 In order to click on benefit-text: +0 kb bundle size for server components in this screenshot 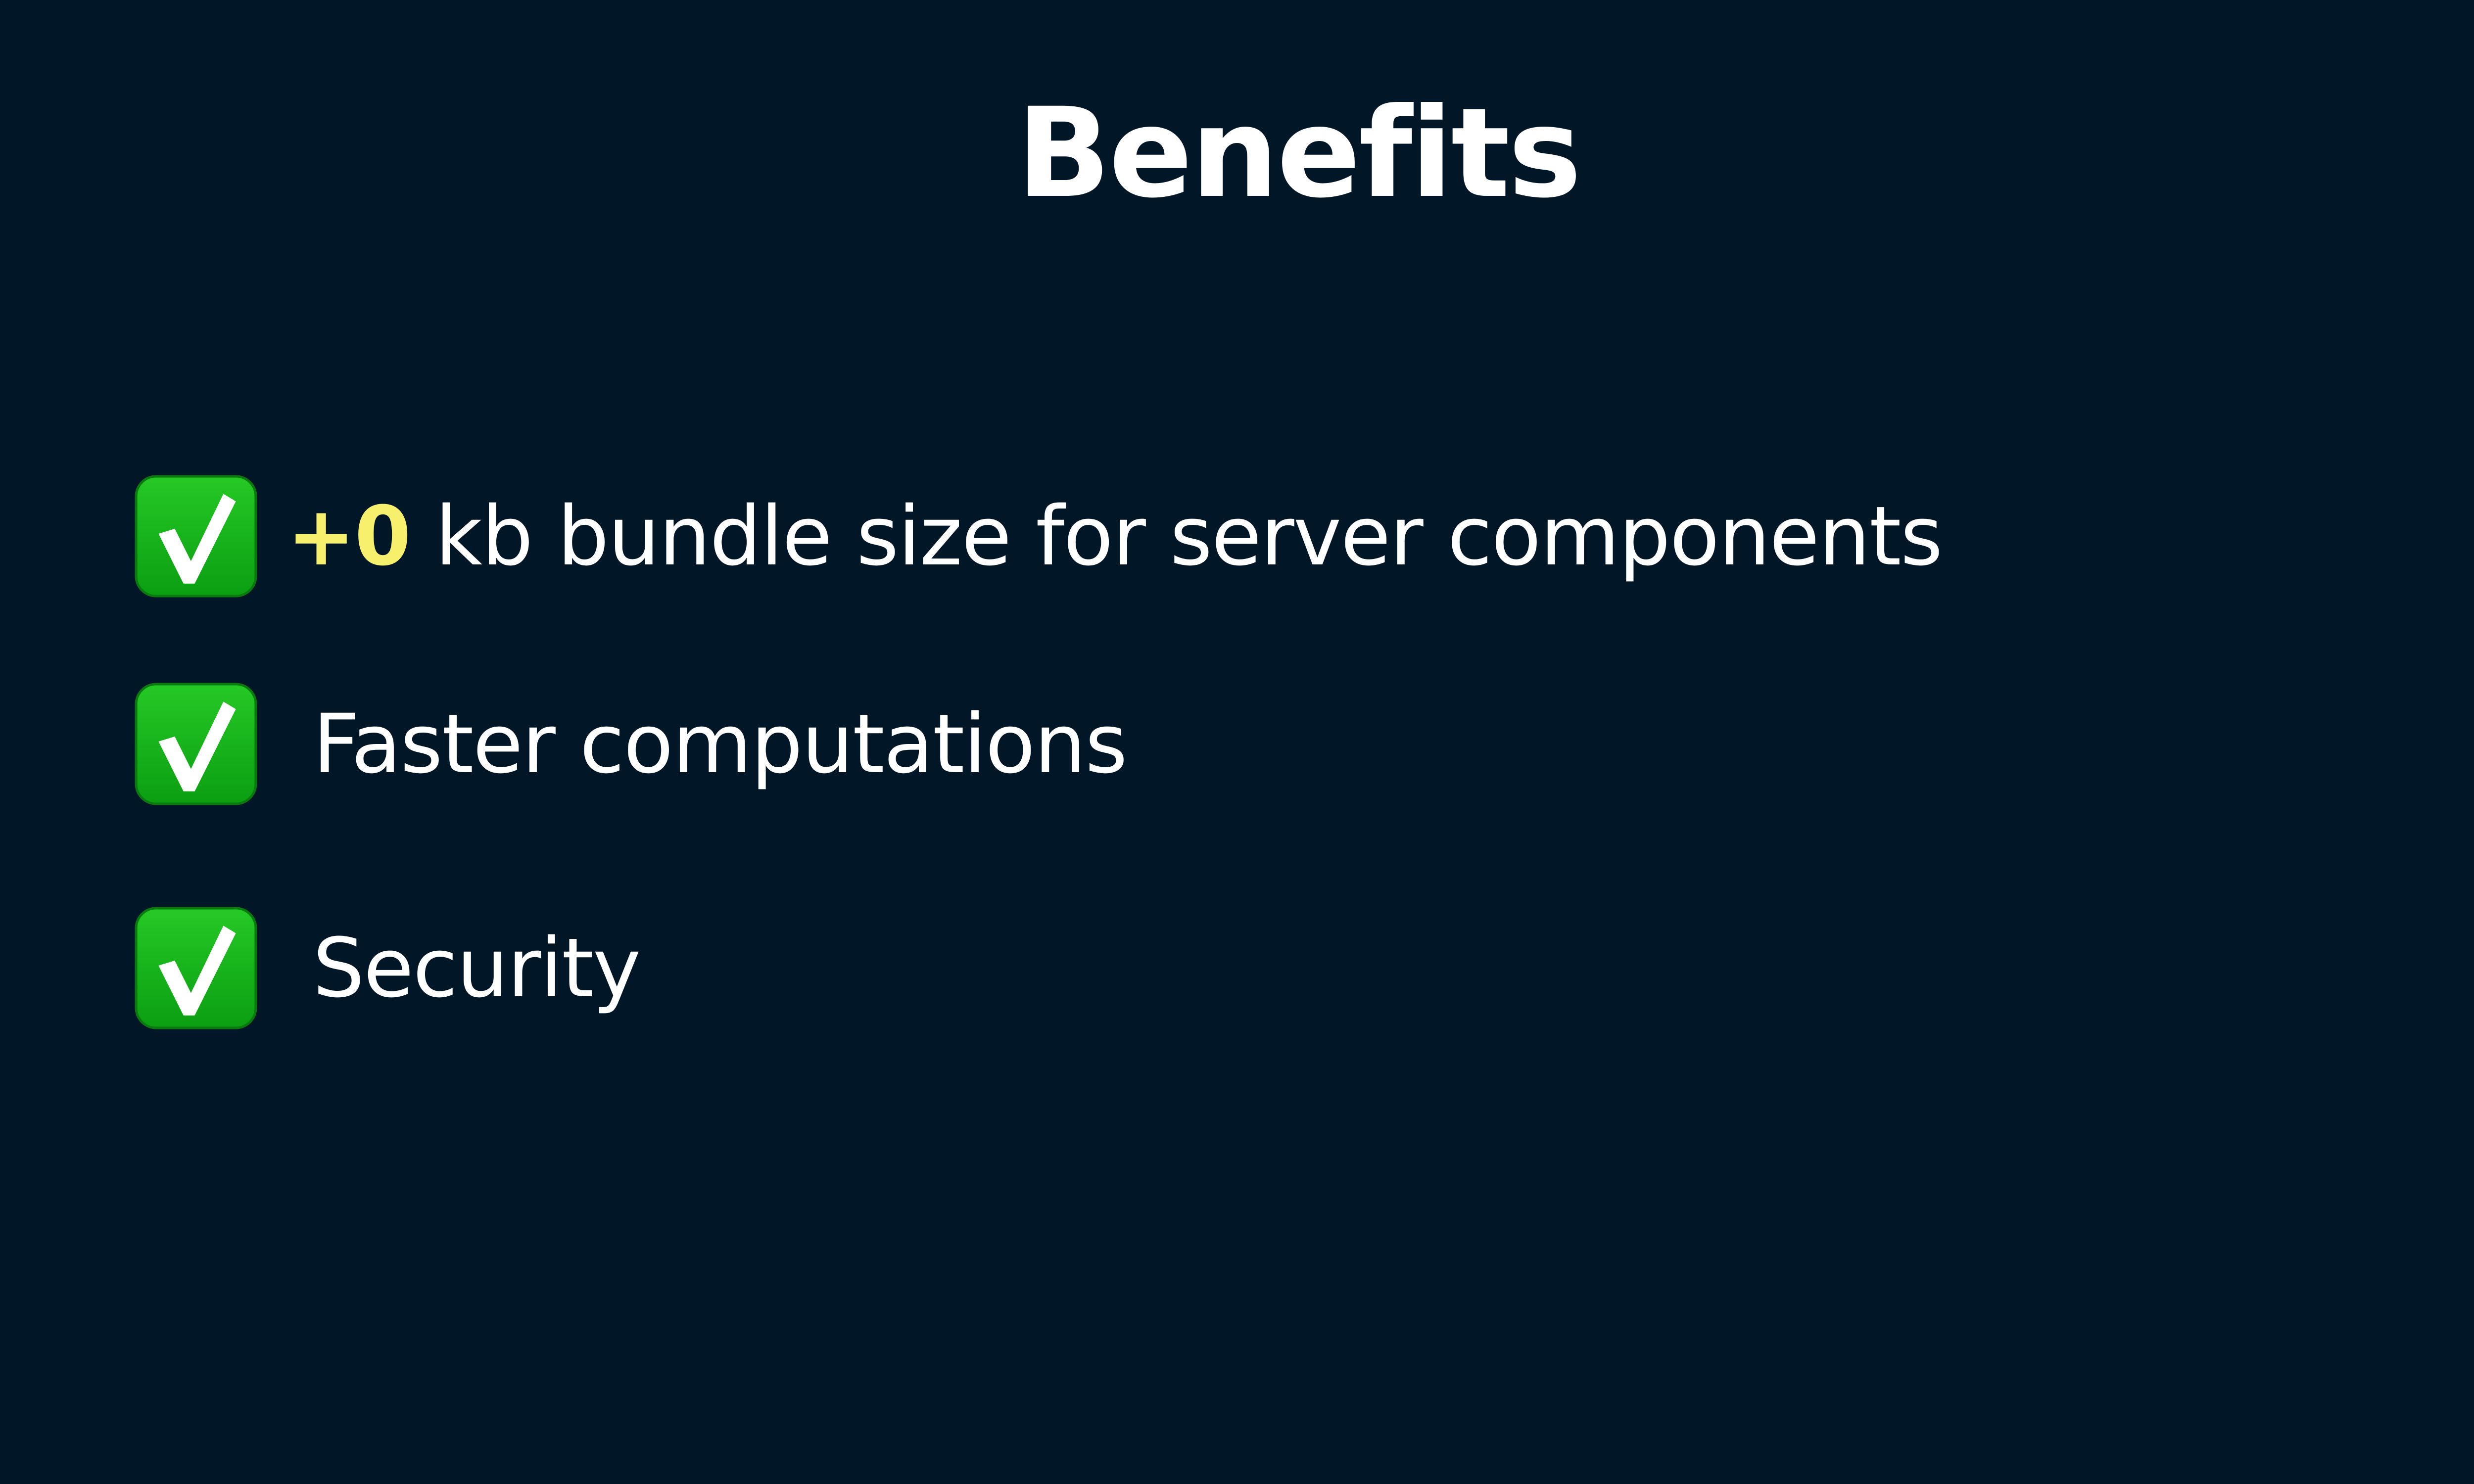, I will do `click(1115, 536)`.